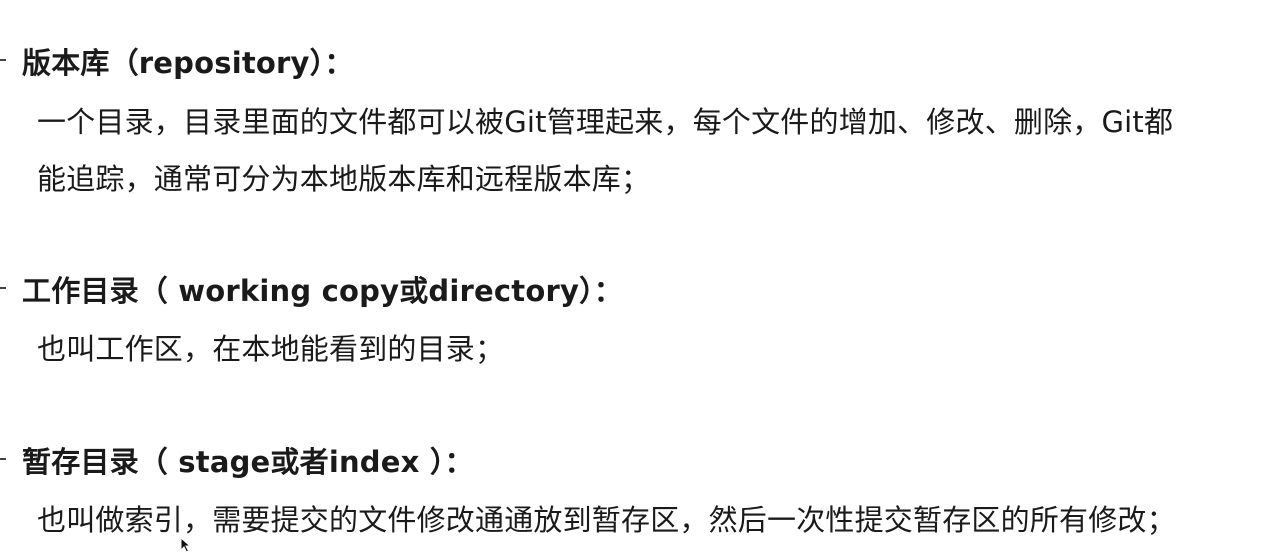  I want to click on section-heading-repository: 版本库（repository）：, so click(188, 63).